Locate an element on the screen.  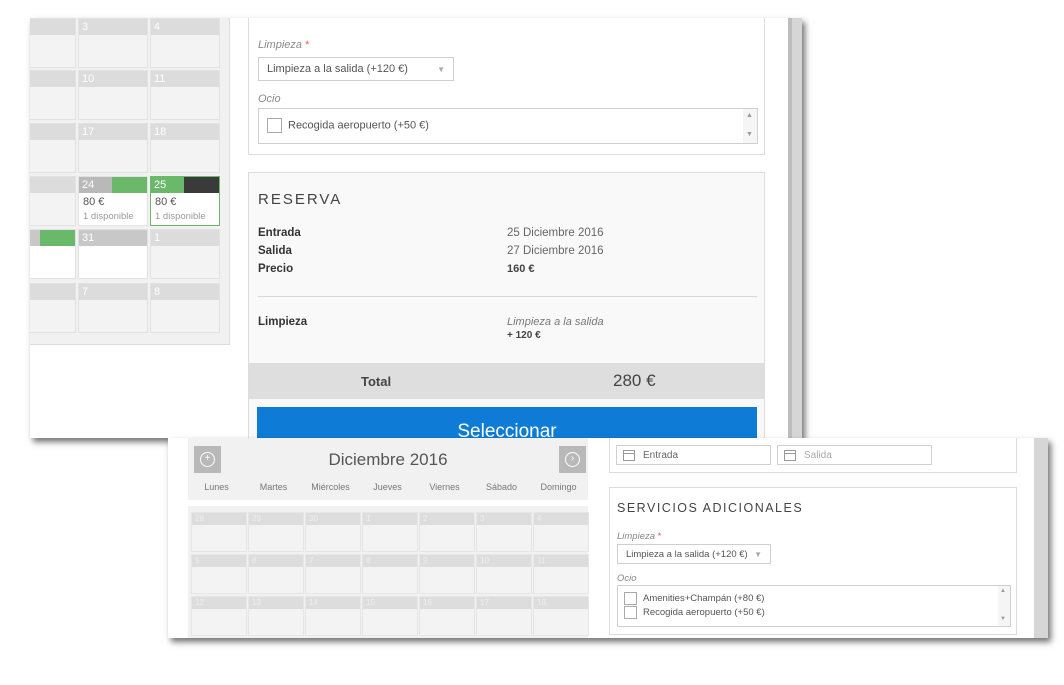
day-number-header: 24 is located at coordinates (113, 185).